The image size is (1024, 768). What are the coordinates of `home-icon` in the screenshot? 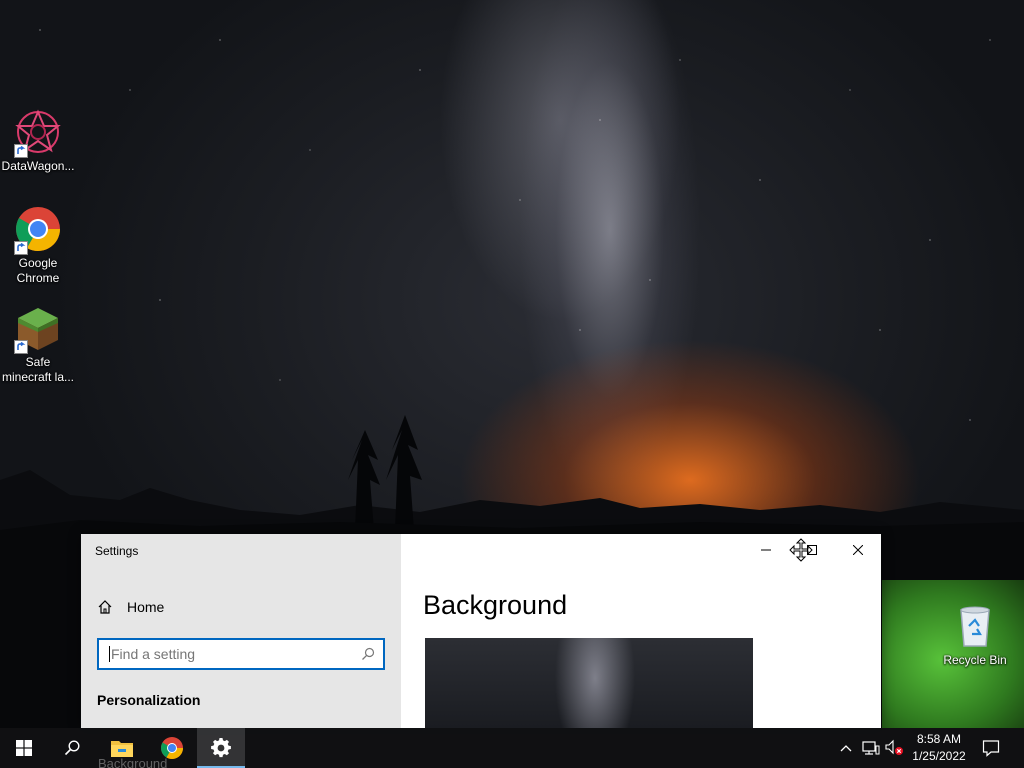 It's located at (105, 607).